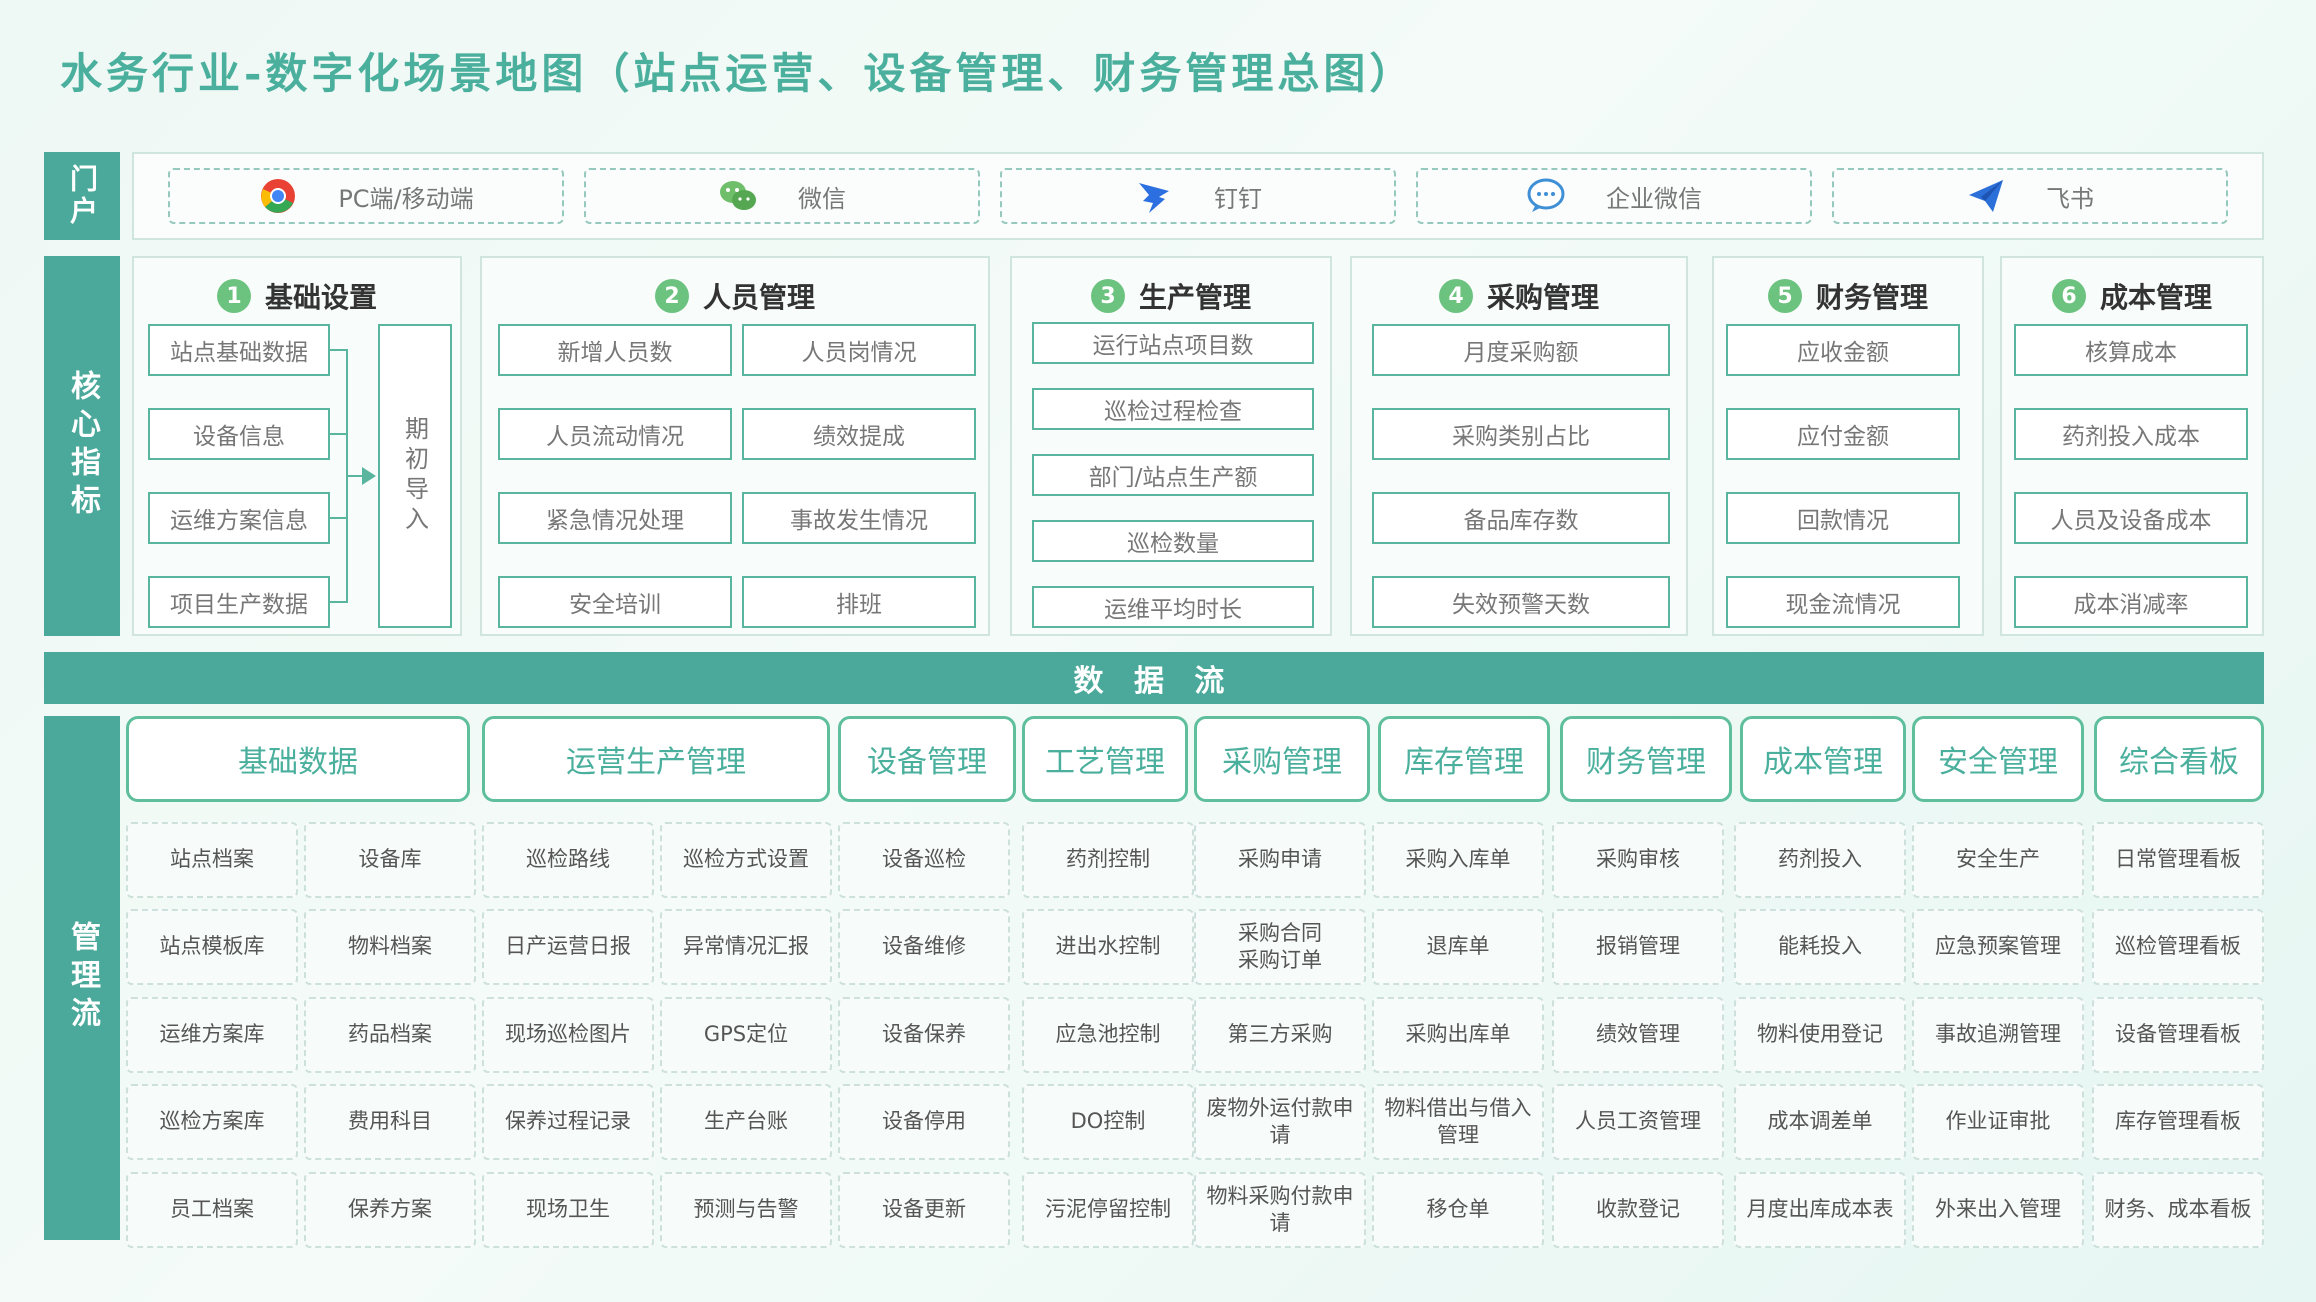 This screenshot has height=1302, width=2316. I want to click on grid-cell: 物料档案, so click(390, 947).